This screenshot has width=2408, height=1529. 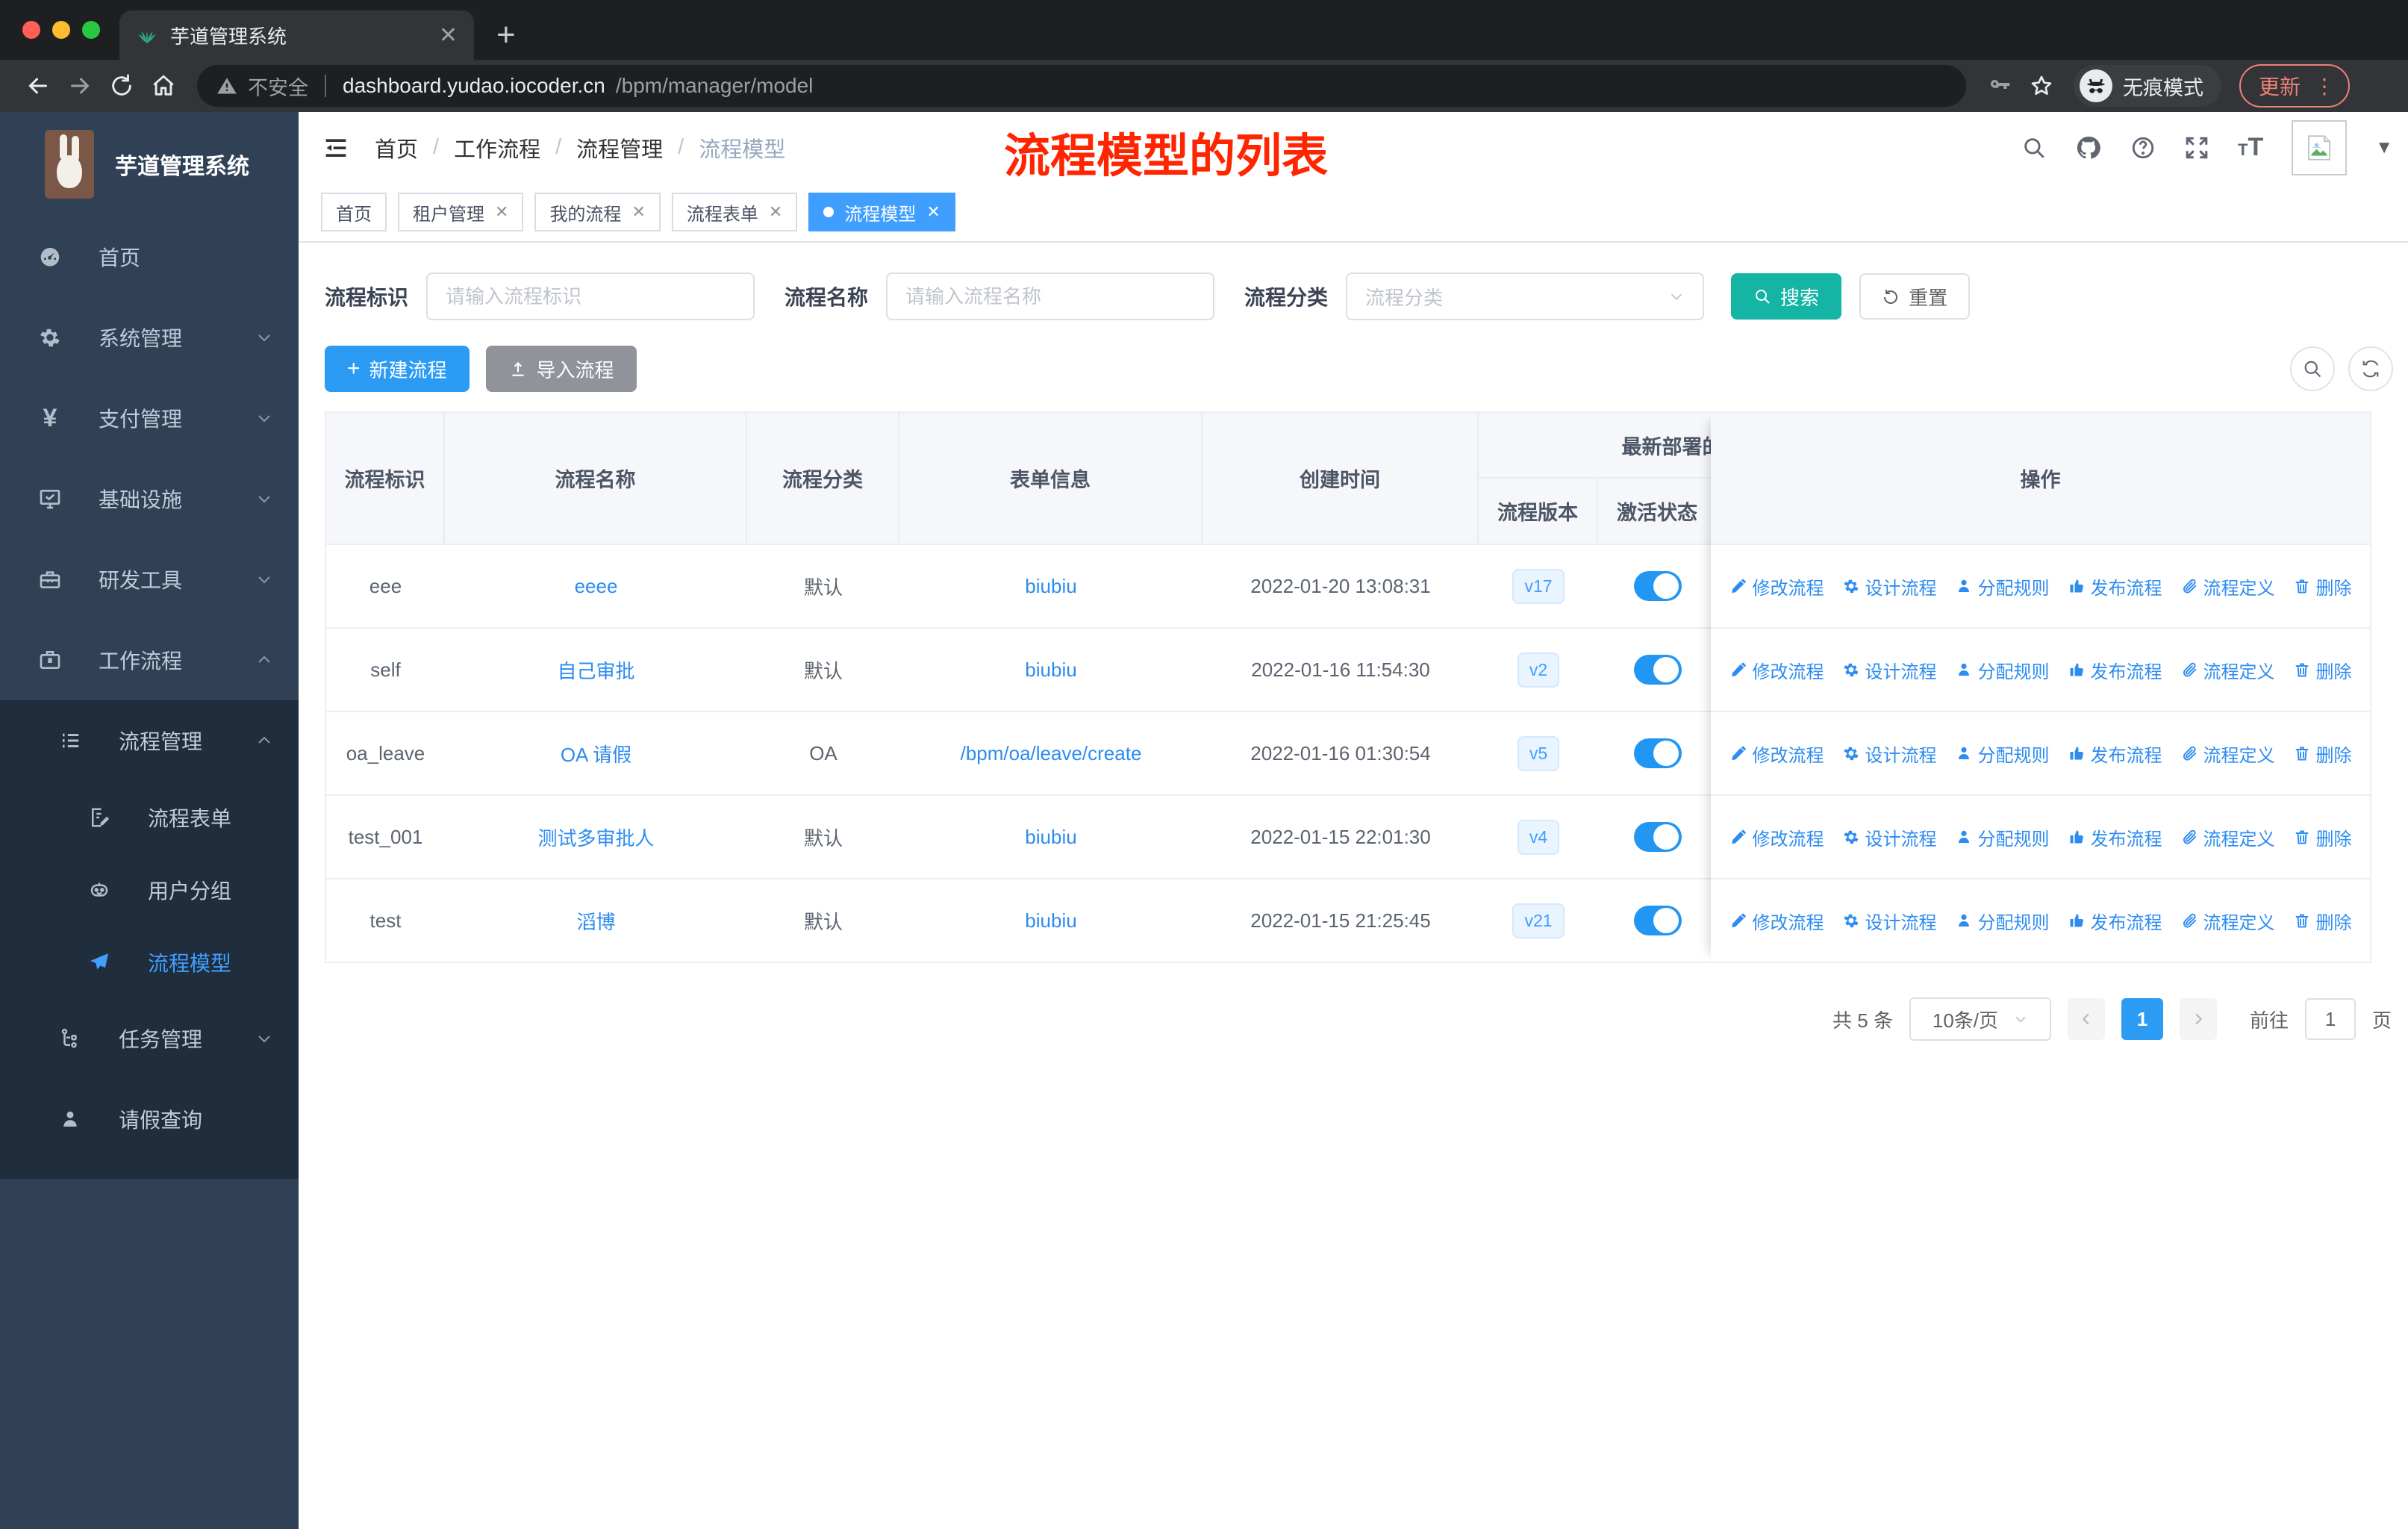 I want to click on sidebar-item-leave-query: 请假查询, so click(x=149, y=1119).